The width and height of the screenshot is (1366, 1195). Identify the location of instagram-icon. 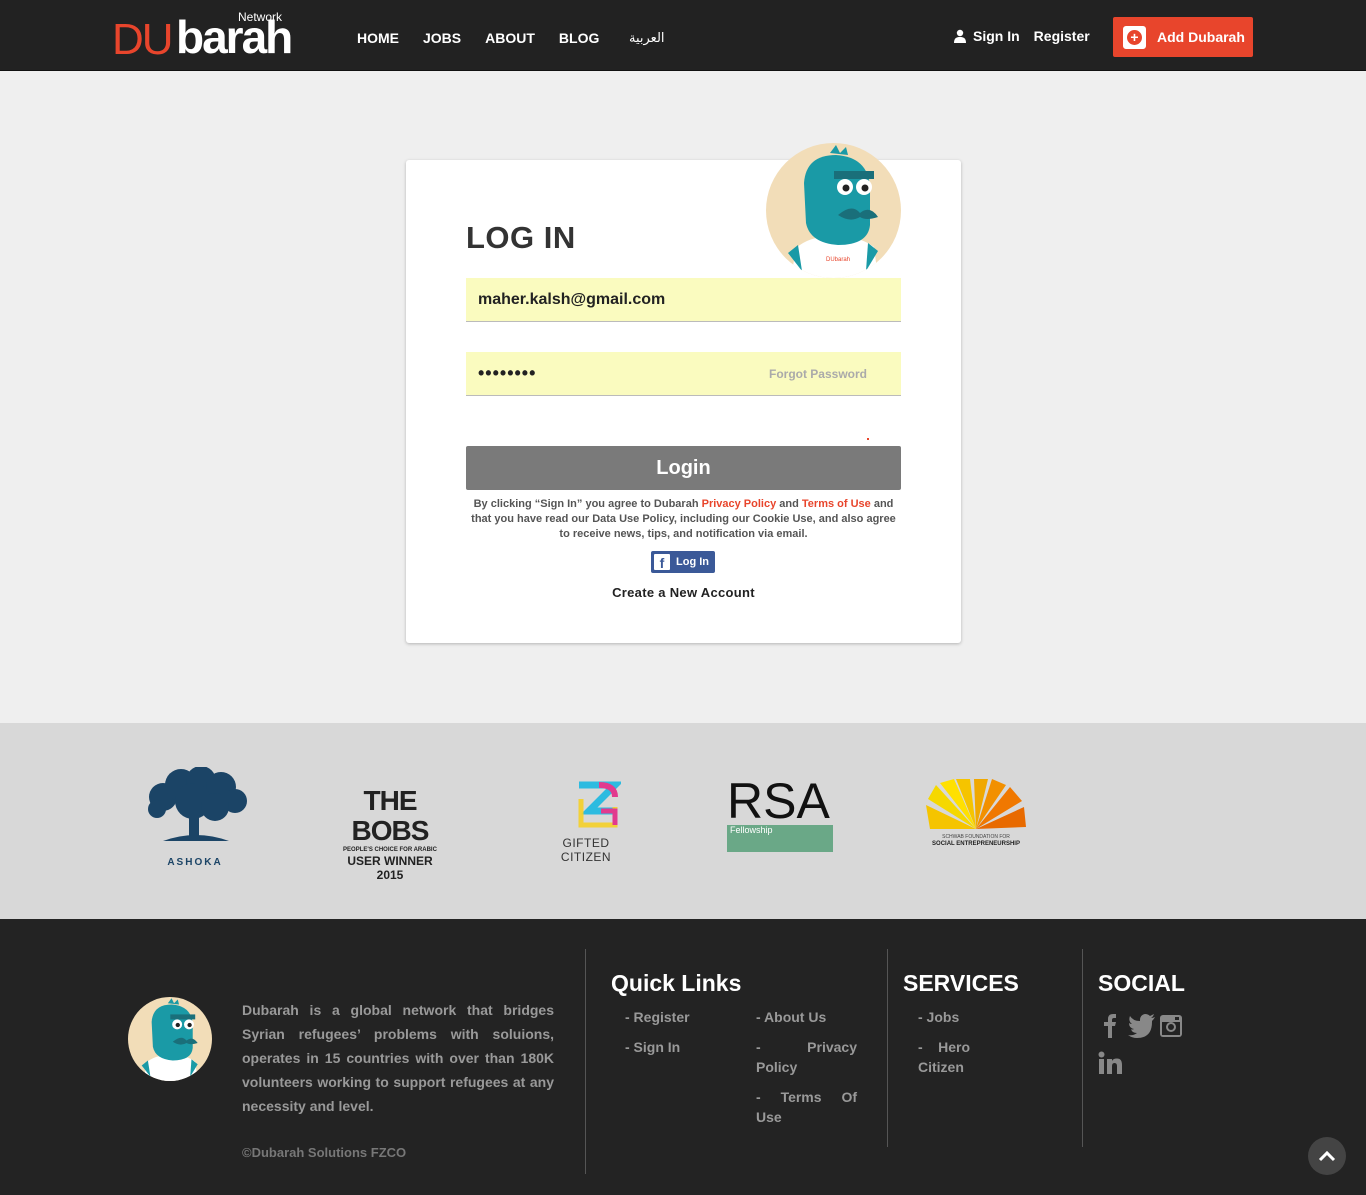
(1171, 1026).